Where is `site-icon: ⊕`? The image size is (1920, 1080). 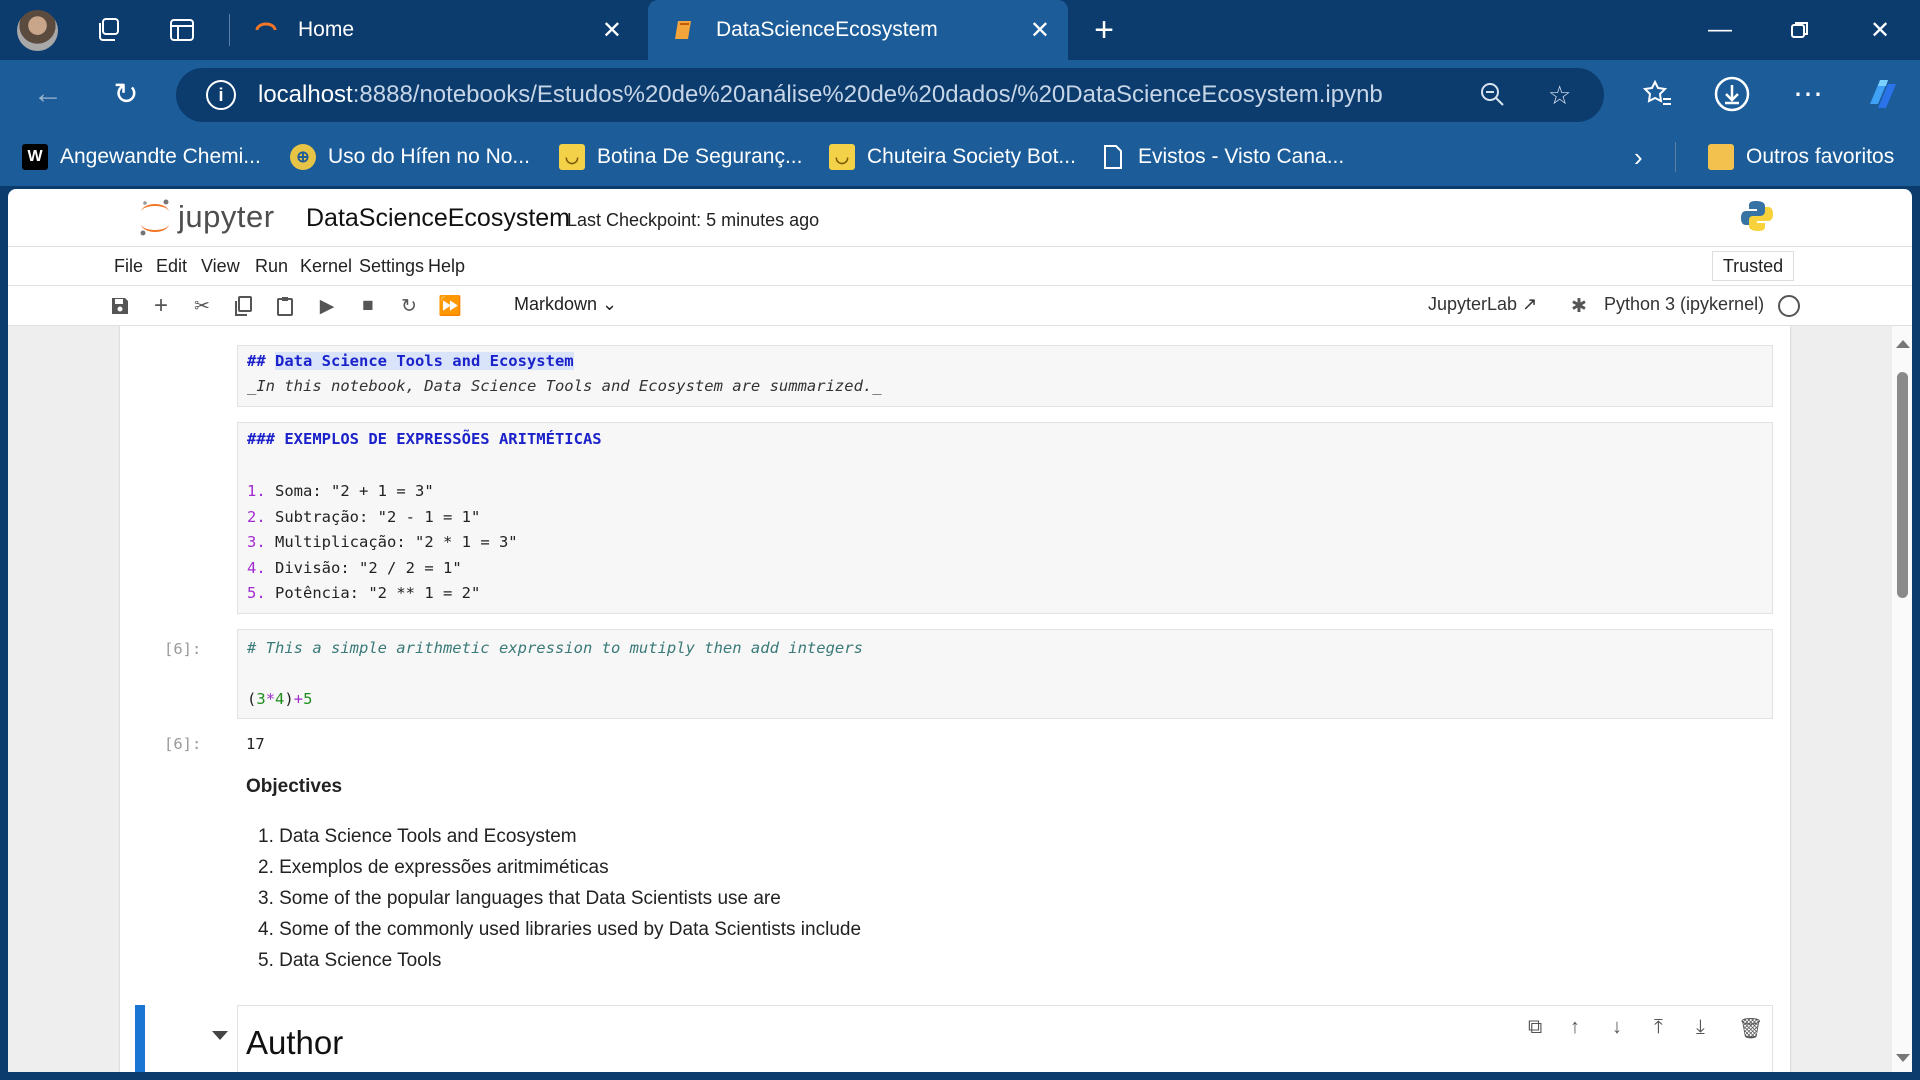
site-icon: ⊕ is located at coordinates (303, 157).